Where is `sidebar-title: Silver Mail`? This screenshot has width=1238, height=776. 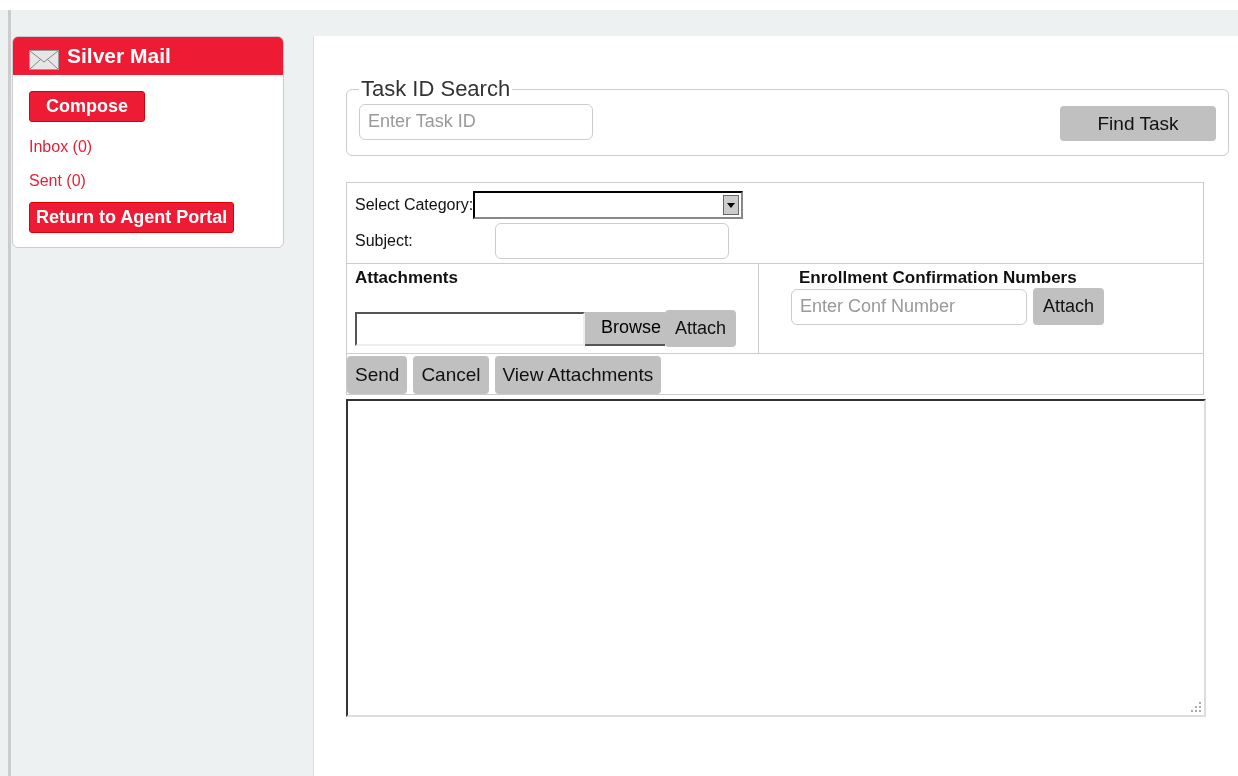 sidebar-title: Silver Mail is located at coordinates (119, 56).